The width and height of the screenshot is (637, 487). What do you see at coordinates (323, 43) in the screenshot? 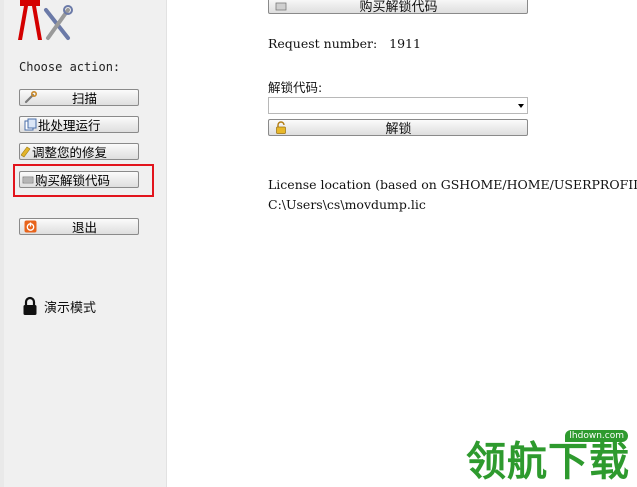
I see `request-number-label: Request number:` at bounding box center [323, 43].